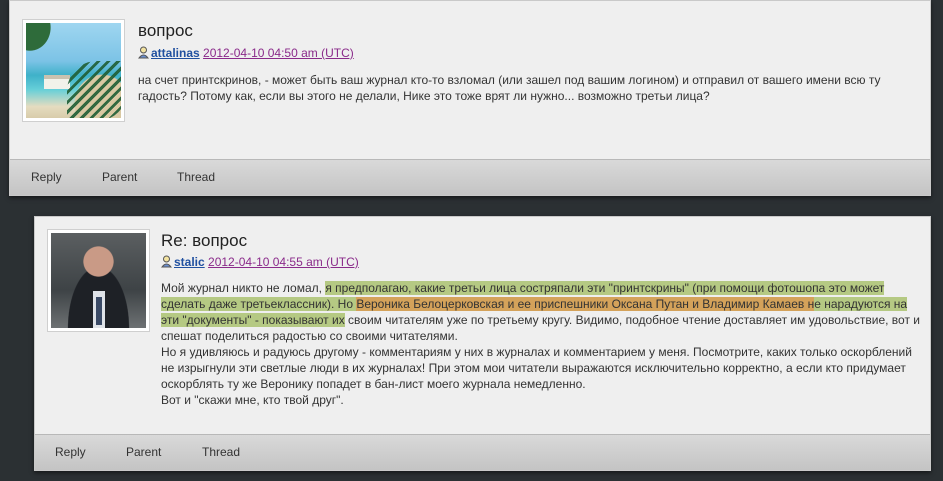 This screenshot has height=481, width=943. I want to click on comment-title: Re: вопрос, so click(204, 240).